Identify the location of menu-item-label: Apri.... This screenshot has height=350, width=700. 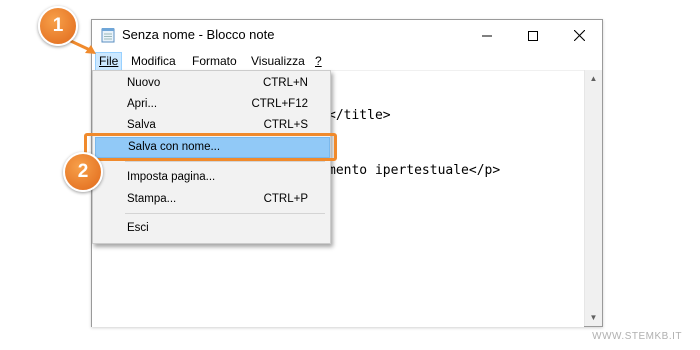
(142, 104).